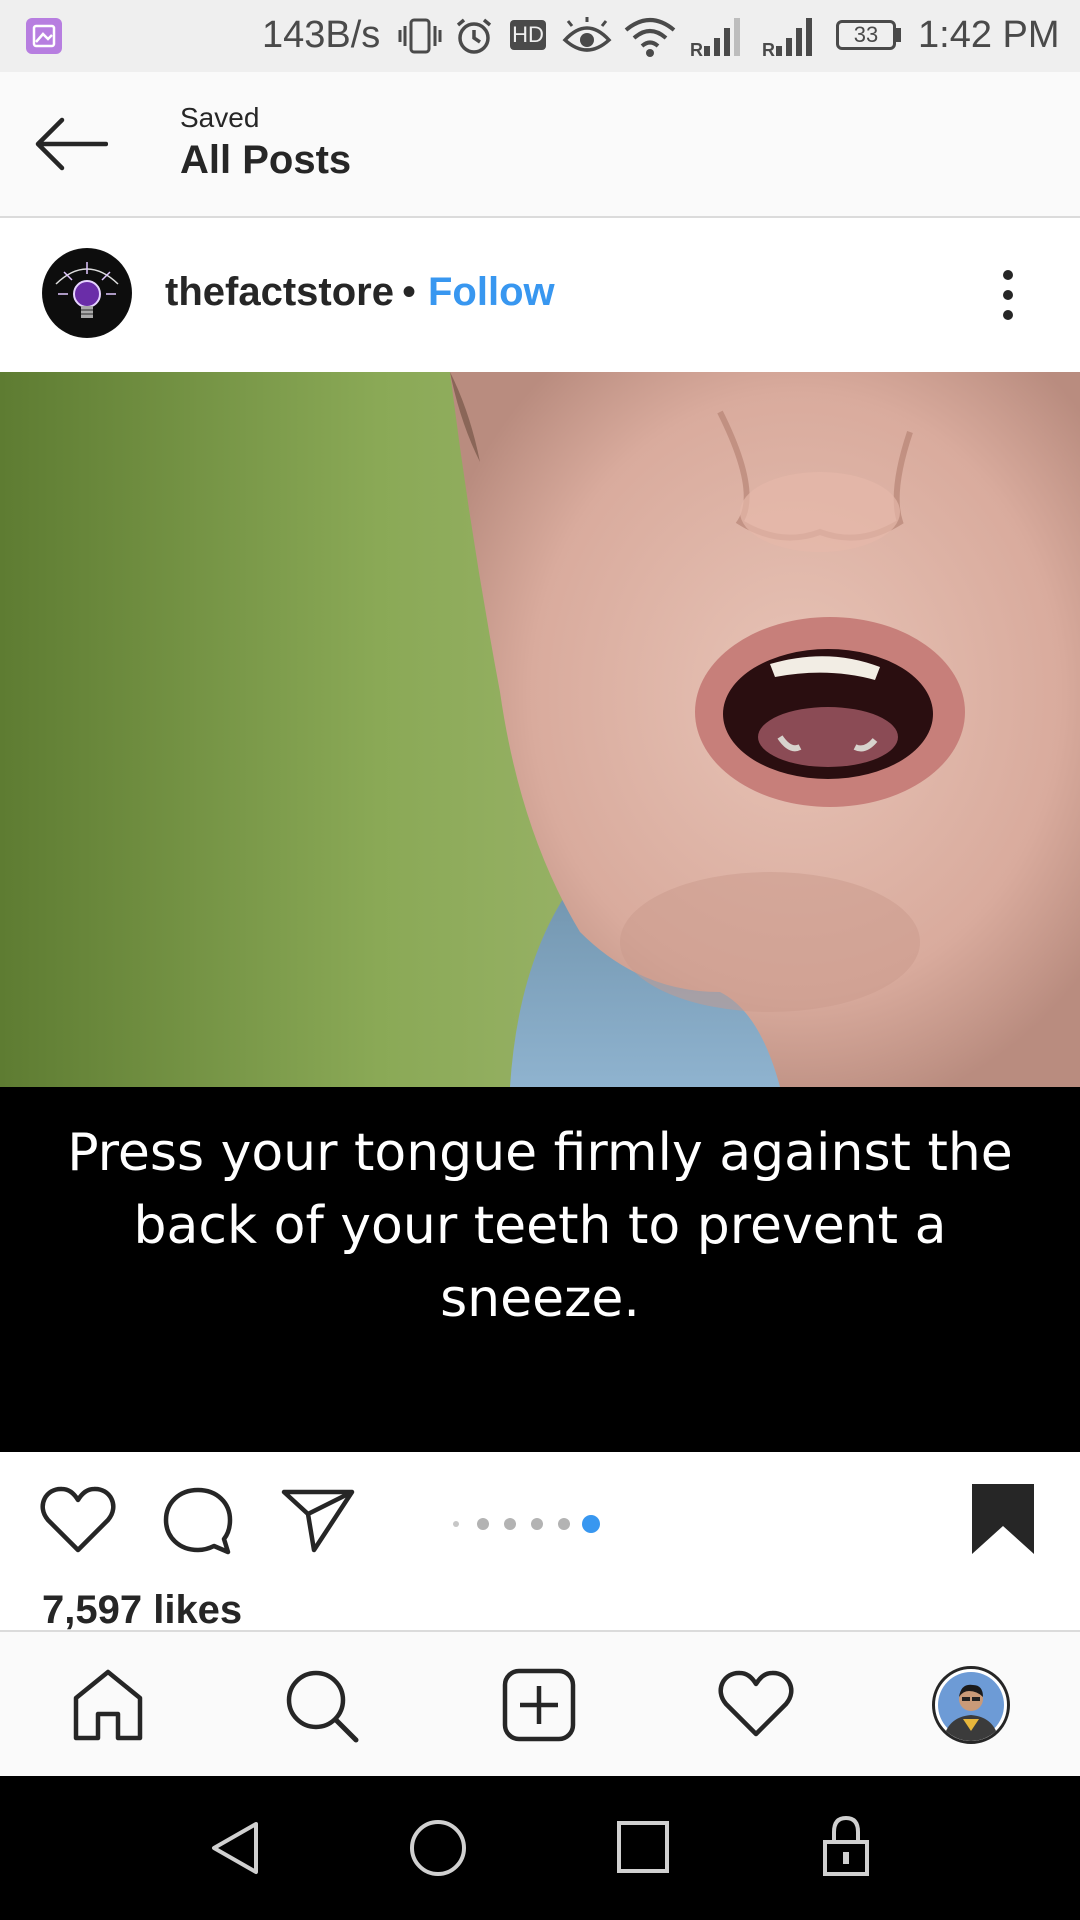 The image size is (1080, 1920). What do you see at coordinates (474, 36) in the screenshot?
I see `alarm-icon` at bounding box center [474, 36].